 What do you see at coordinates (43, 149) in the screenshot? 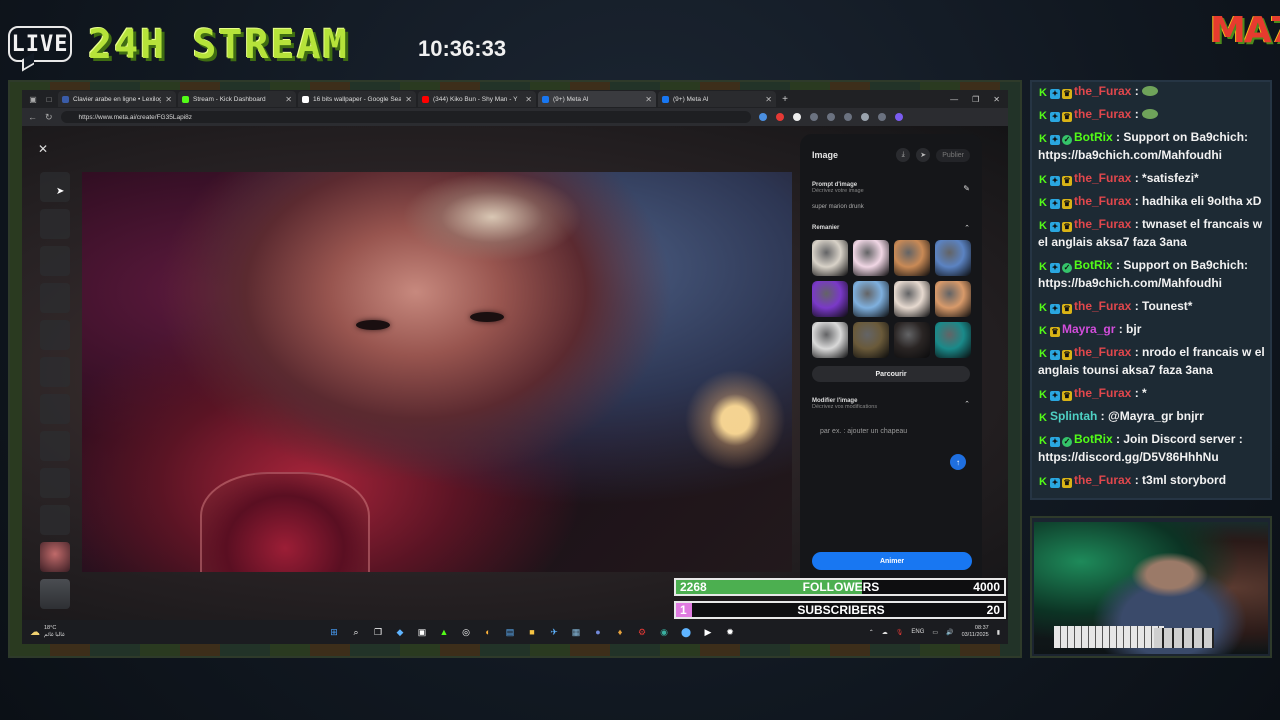
I see `close-icon: ✕` at bounding box center [43, 149].